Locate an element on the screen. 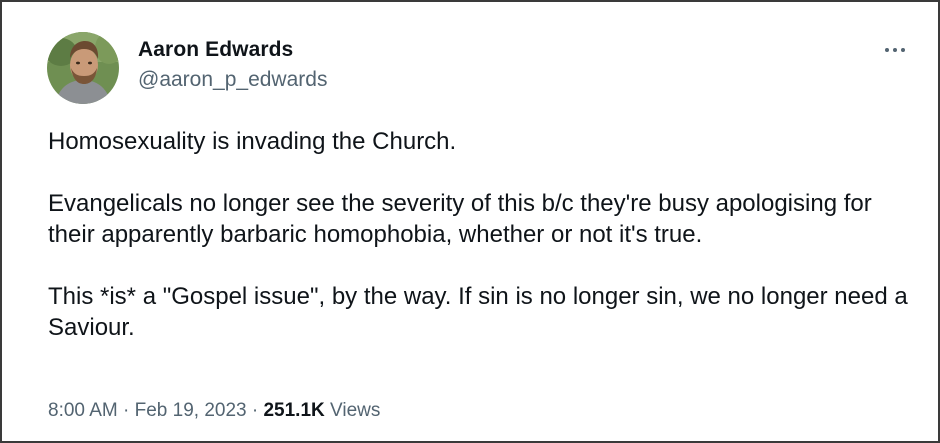 The width and height of the screenshot is (940, 443). tweet-time: 8:00 AM is located at coordinates (83, 410).